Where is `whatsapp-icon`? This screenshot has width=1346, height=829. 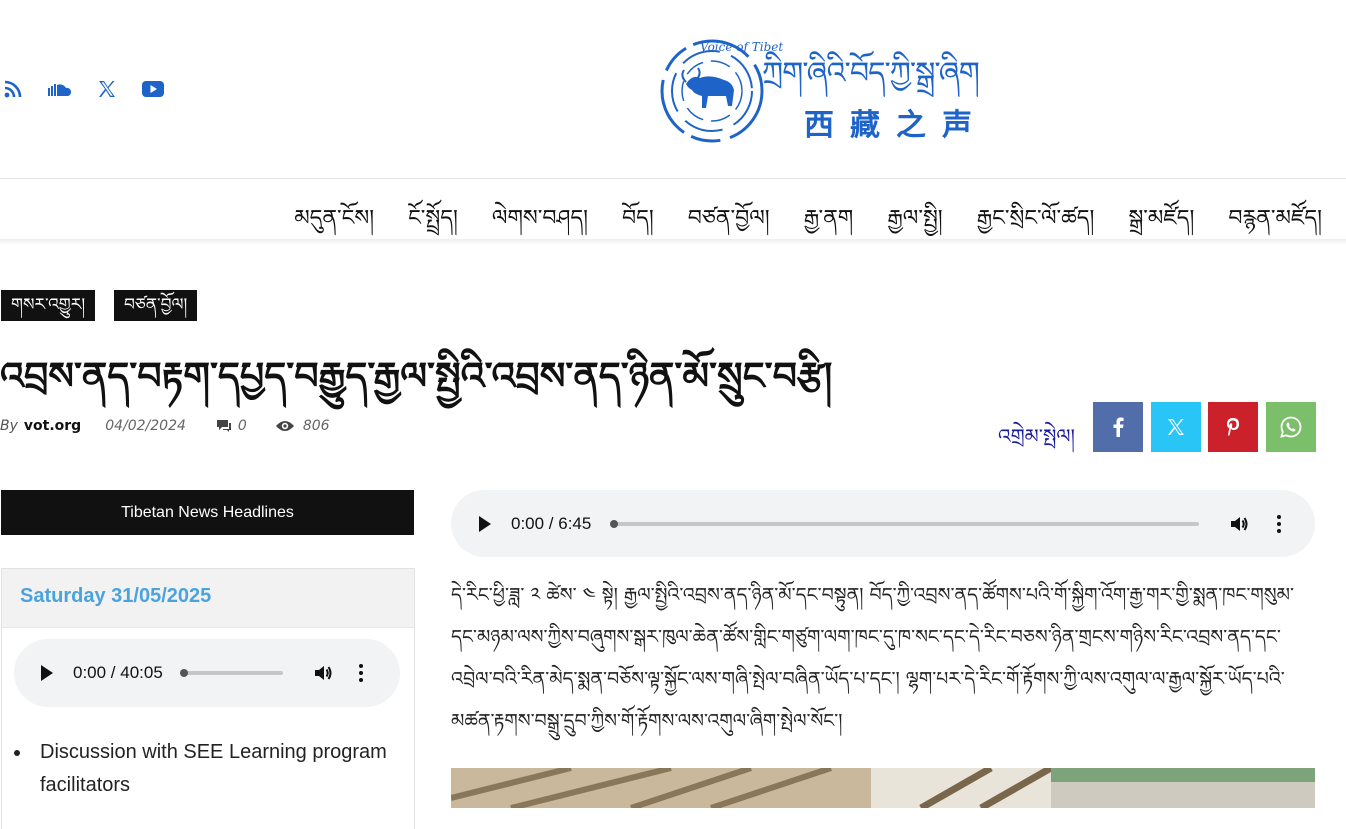 whatsapp-icon is located at coordinates (1291, 427).